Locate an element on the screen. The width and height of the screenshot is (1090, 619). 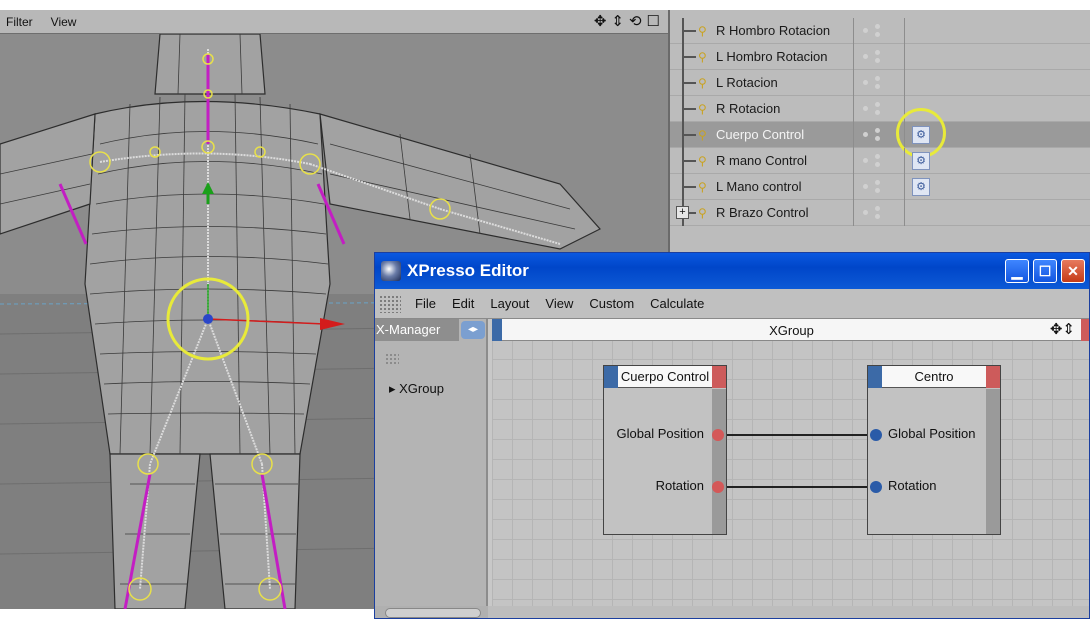
node-centro: Centro Global Position Rotation is located at coordinates (934, 450).